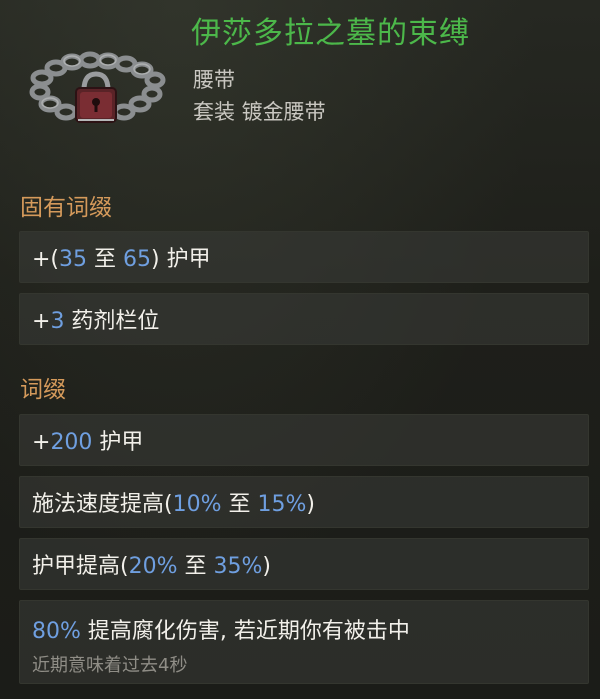  I want to click on implicit-affix-flask-slots: +3 药剂栏位, so click(304, 319).